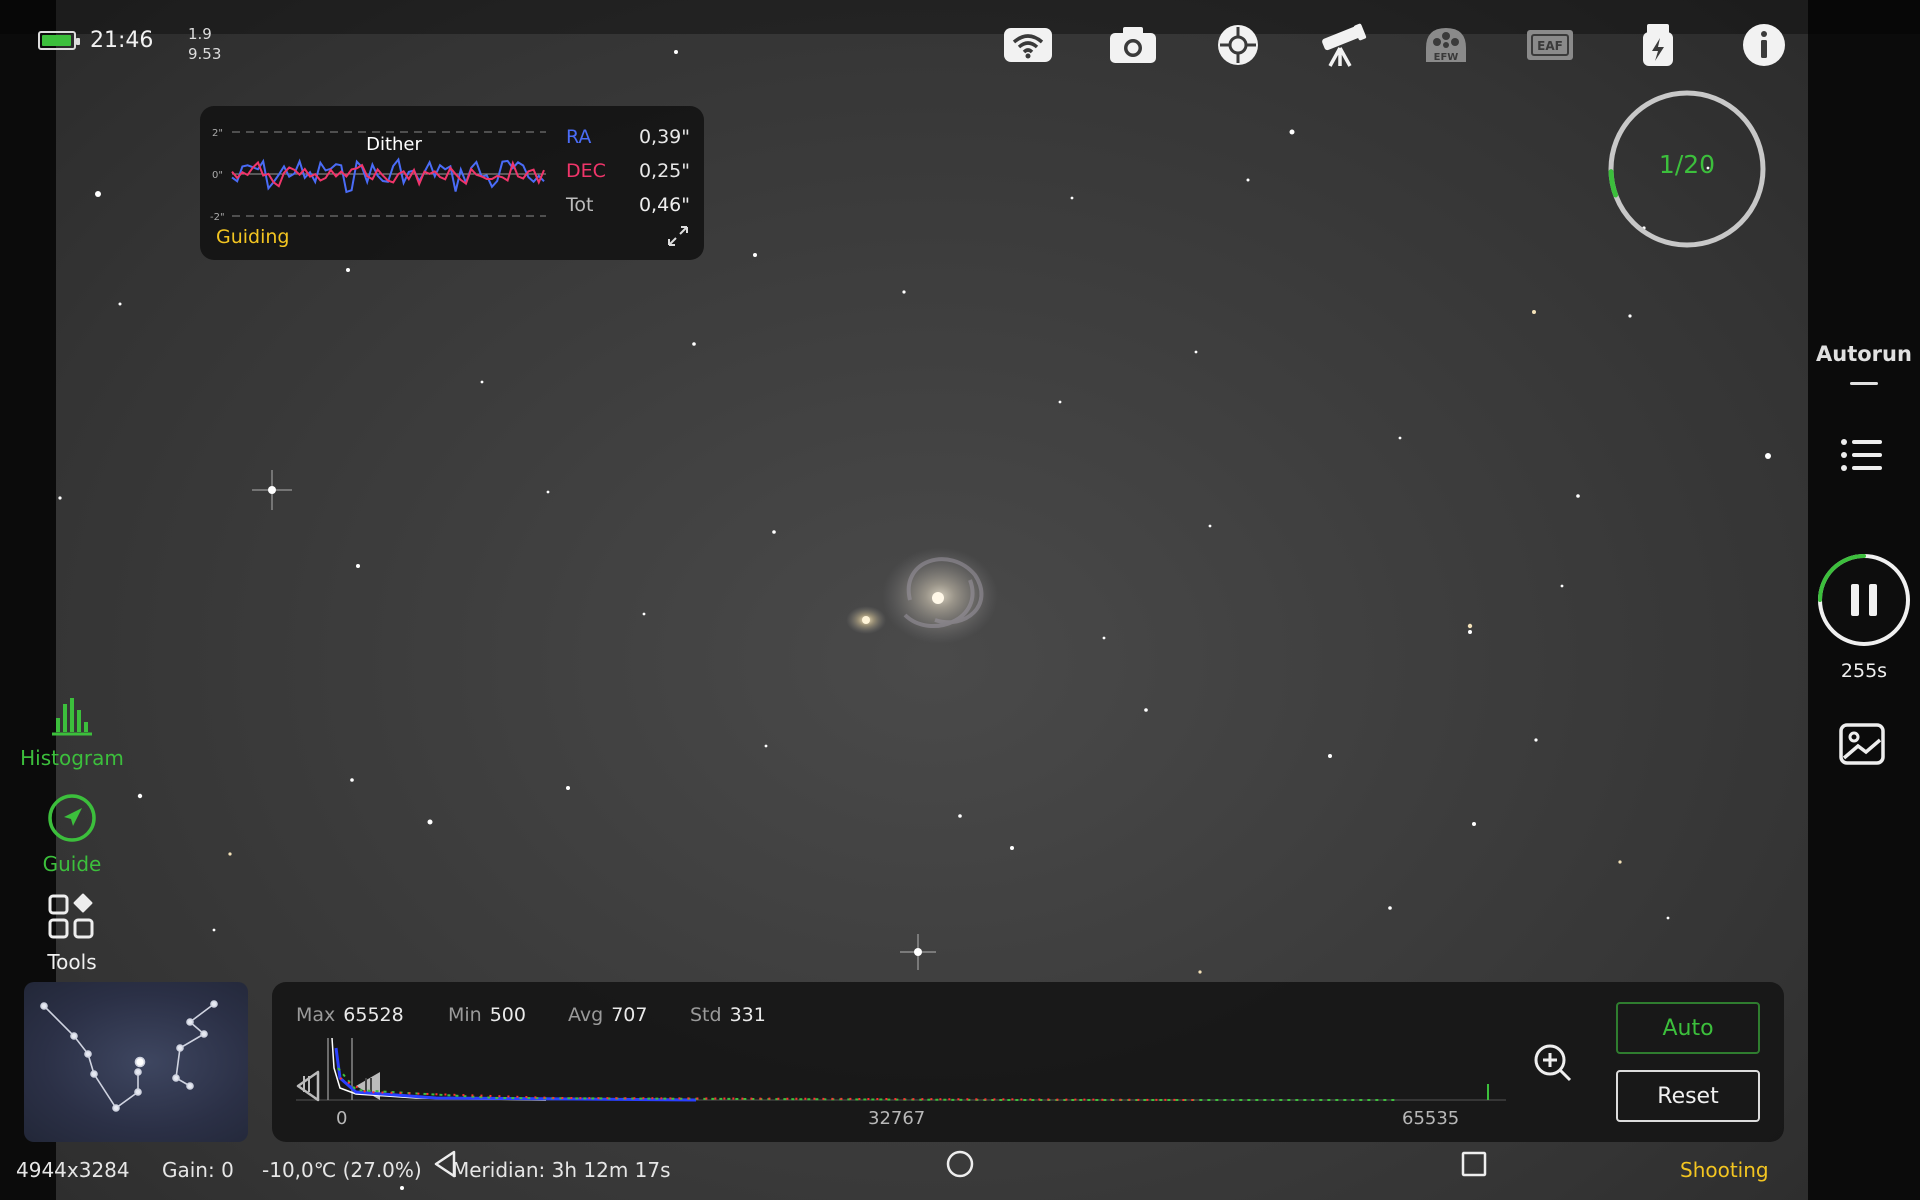 Image resolution: width=1920 pixels, height=1200 pixels. I want to click on nav-home-icon, so click(960, 1164).